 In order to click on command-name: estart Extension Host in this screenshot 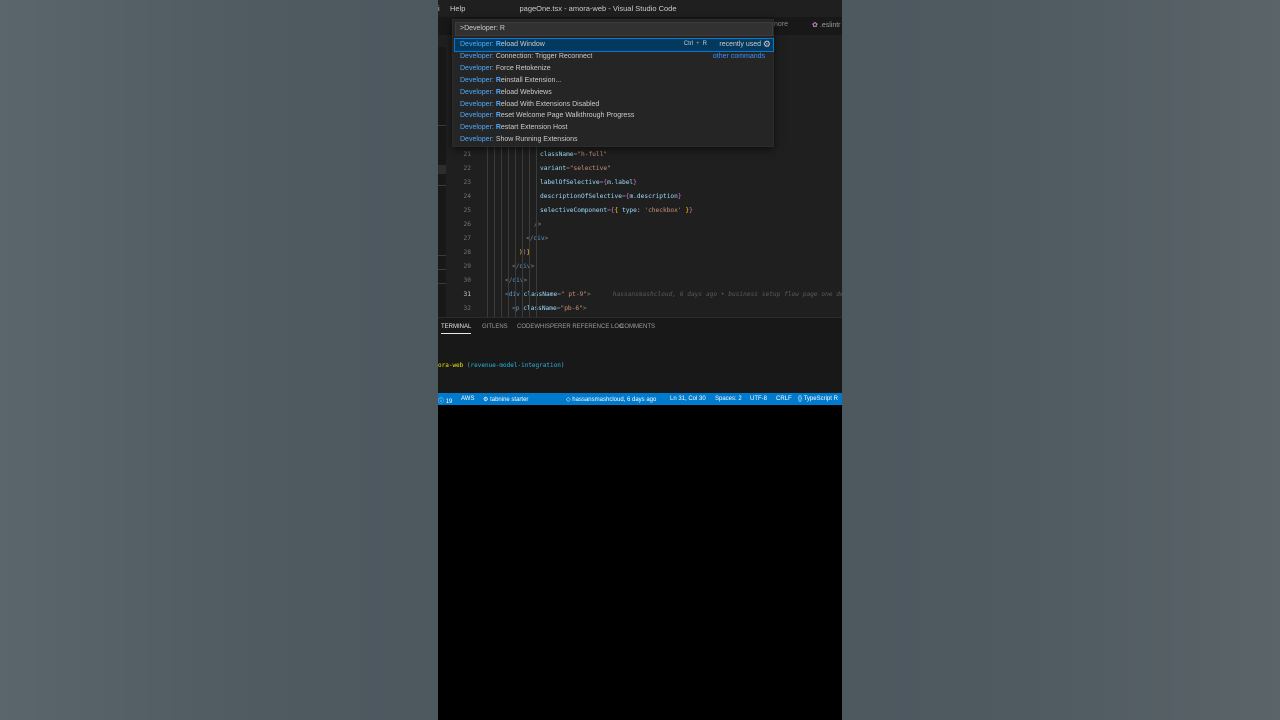, I will do `click(534, 128)`.